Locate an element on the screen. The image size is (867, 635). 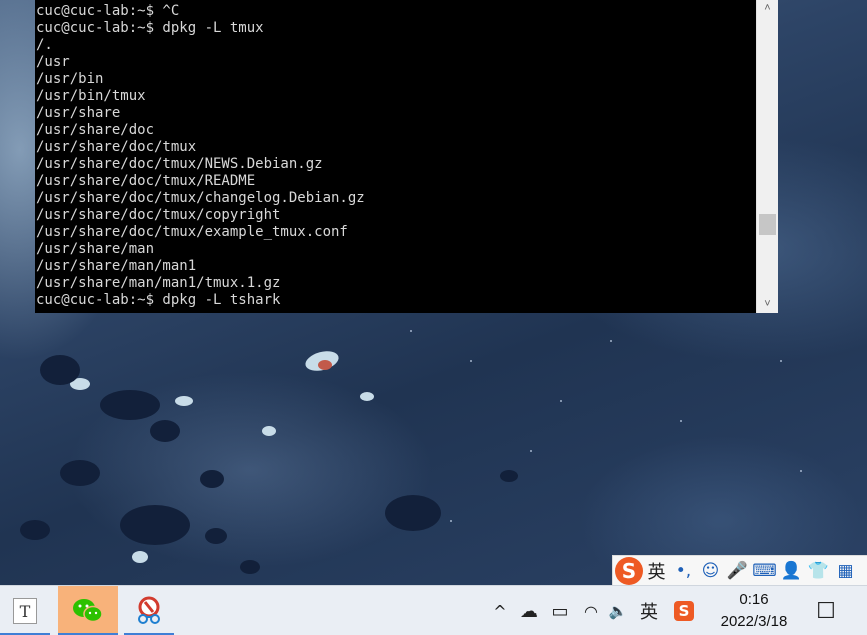
microphone-icon: 🎤 is located at coordinates (737, 571).